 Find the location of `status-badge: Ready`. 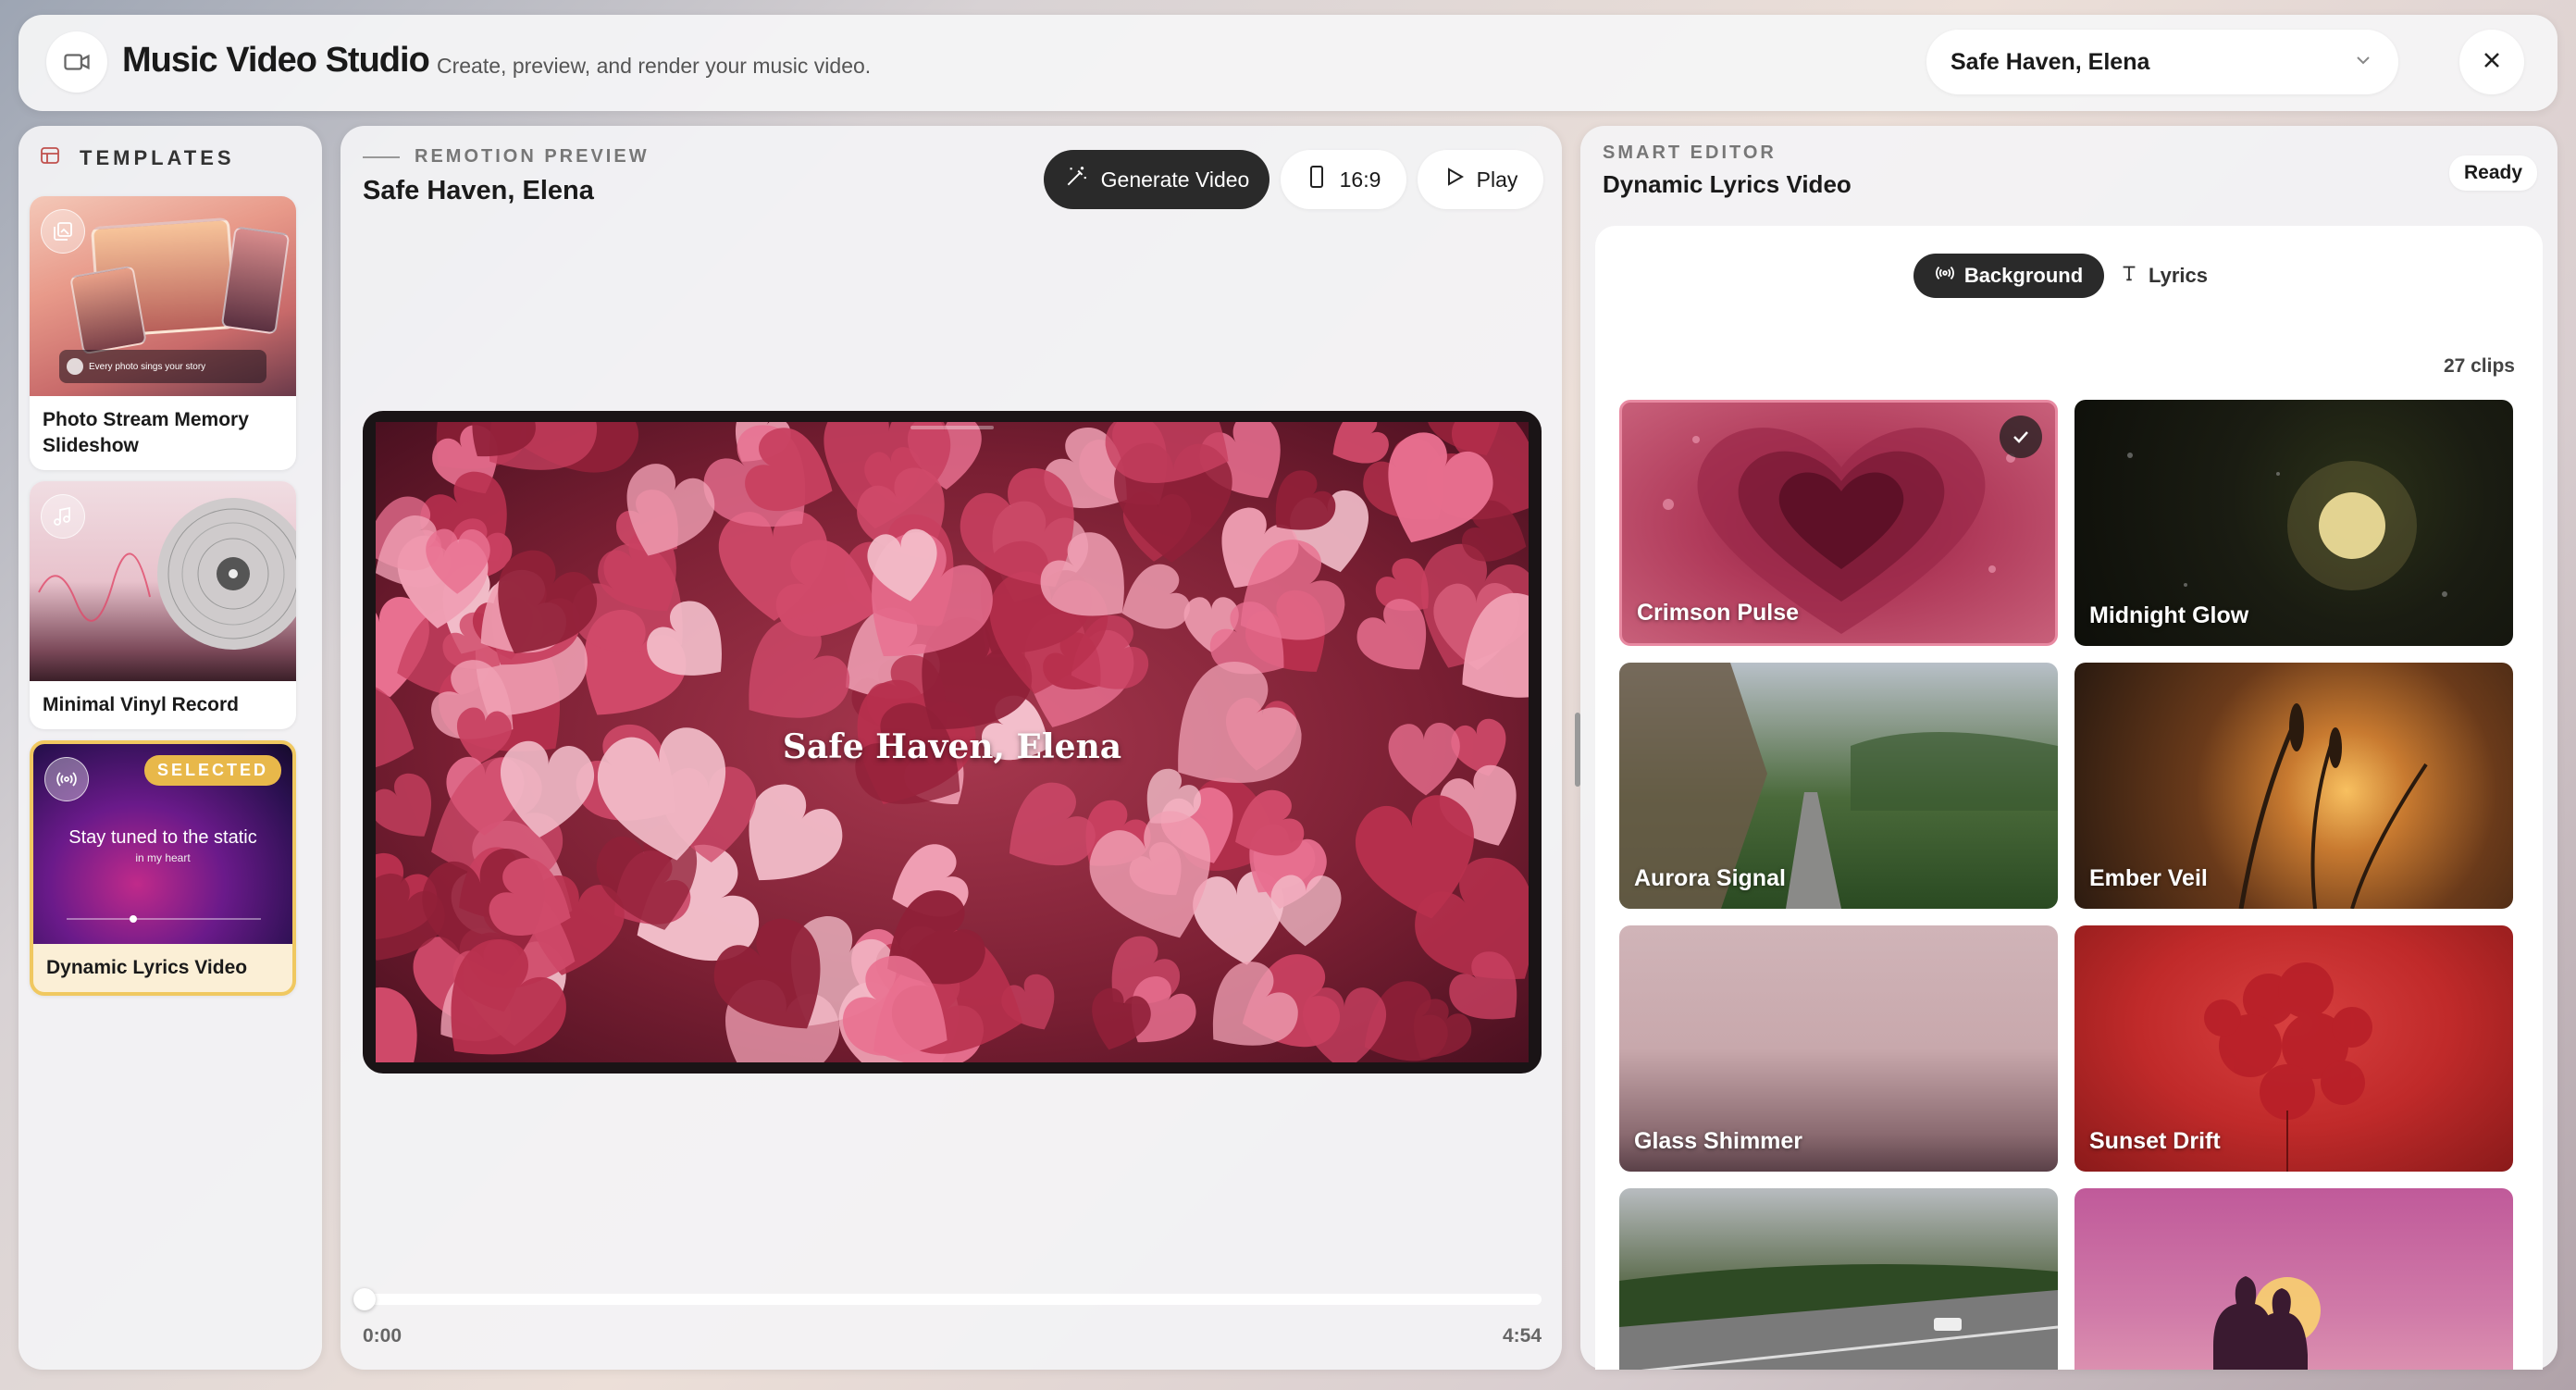

status-badge: Ready is located at coordinates (2492, 173).